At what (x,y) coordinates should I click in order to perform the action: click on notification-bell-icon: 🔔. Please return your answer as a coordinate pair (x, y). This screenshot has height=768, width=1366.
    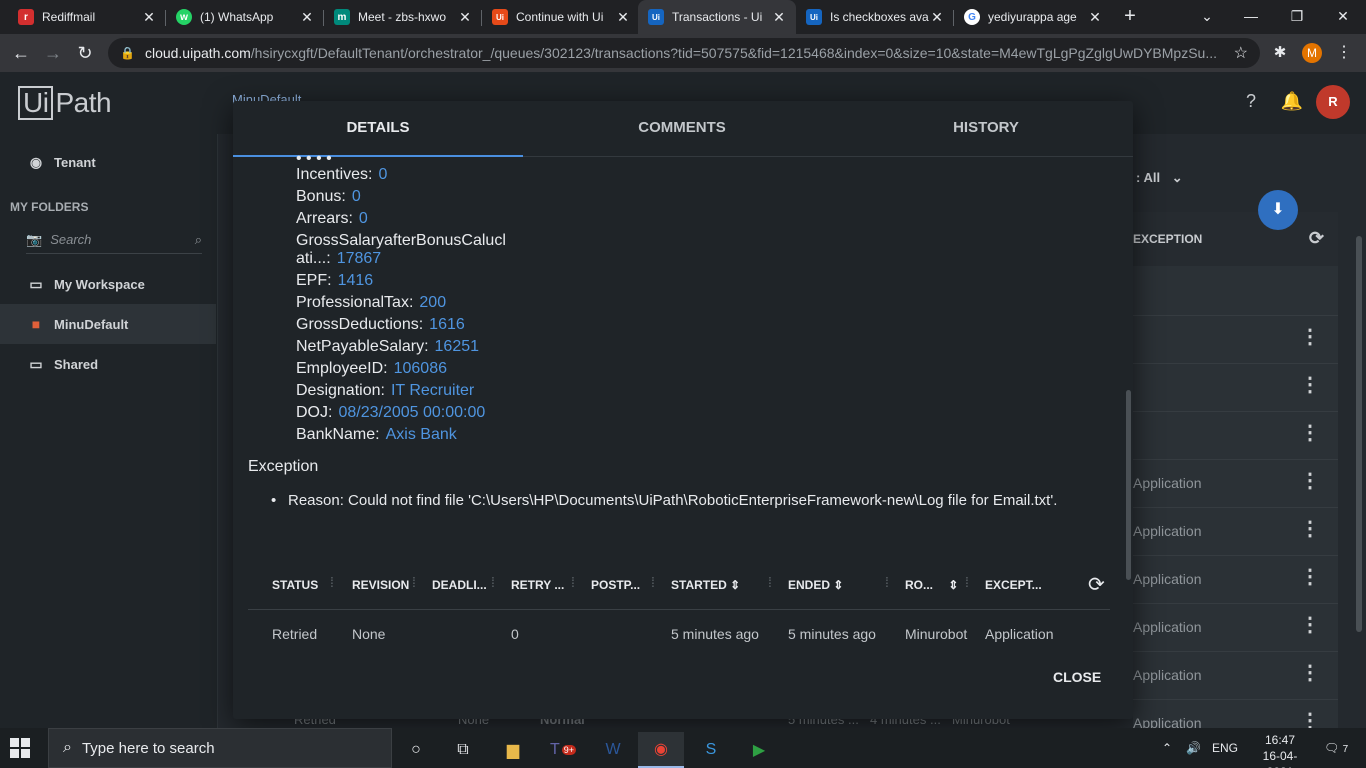
    Looking at the image, I should click on (1292, 101).